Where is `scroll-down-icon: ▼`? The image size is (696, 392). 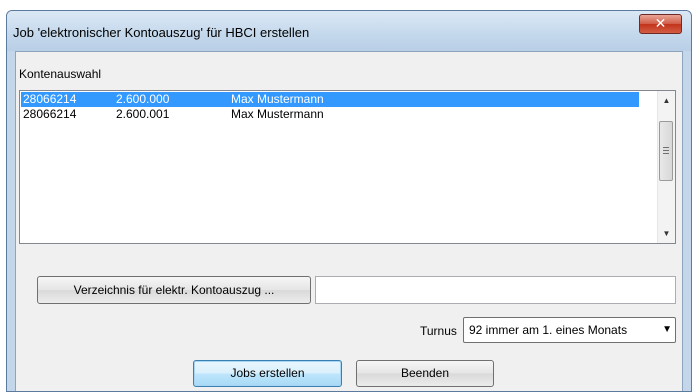 scroll-down-icon: ▼ is located at coordinates (666, 233).